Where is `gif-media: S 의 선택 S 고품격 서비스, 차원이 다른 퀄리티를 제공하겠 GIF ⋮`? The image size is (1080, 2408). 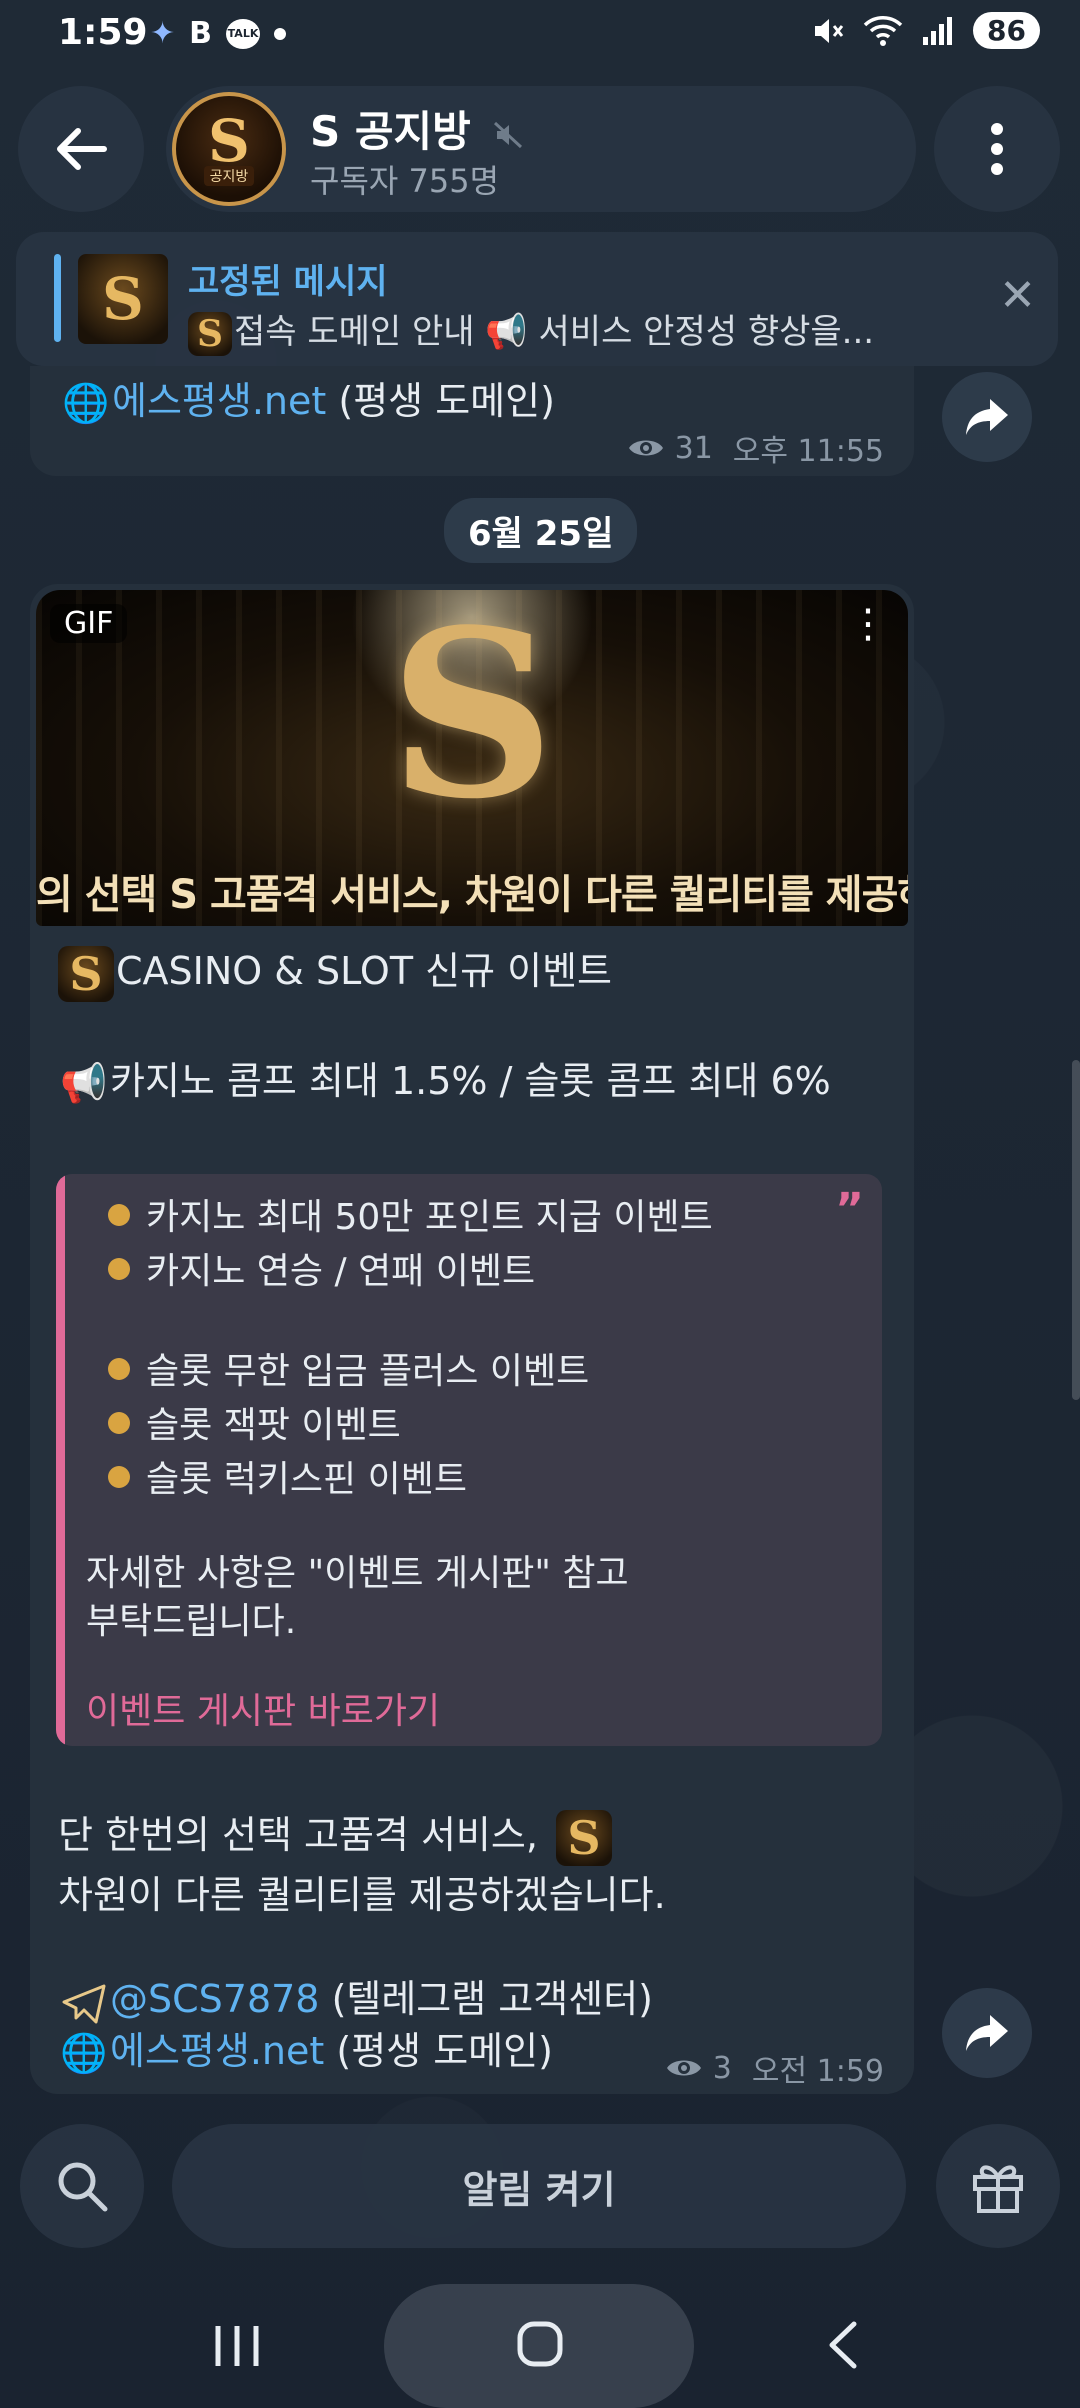
gif-media: S 의 선택 S 고품격 서비스, 차원이 다른 퀄리티를 제공하겠 GIF ⋮ is located at coordinates (472, 758).